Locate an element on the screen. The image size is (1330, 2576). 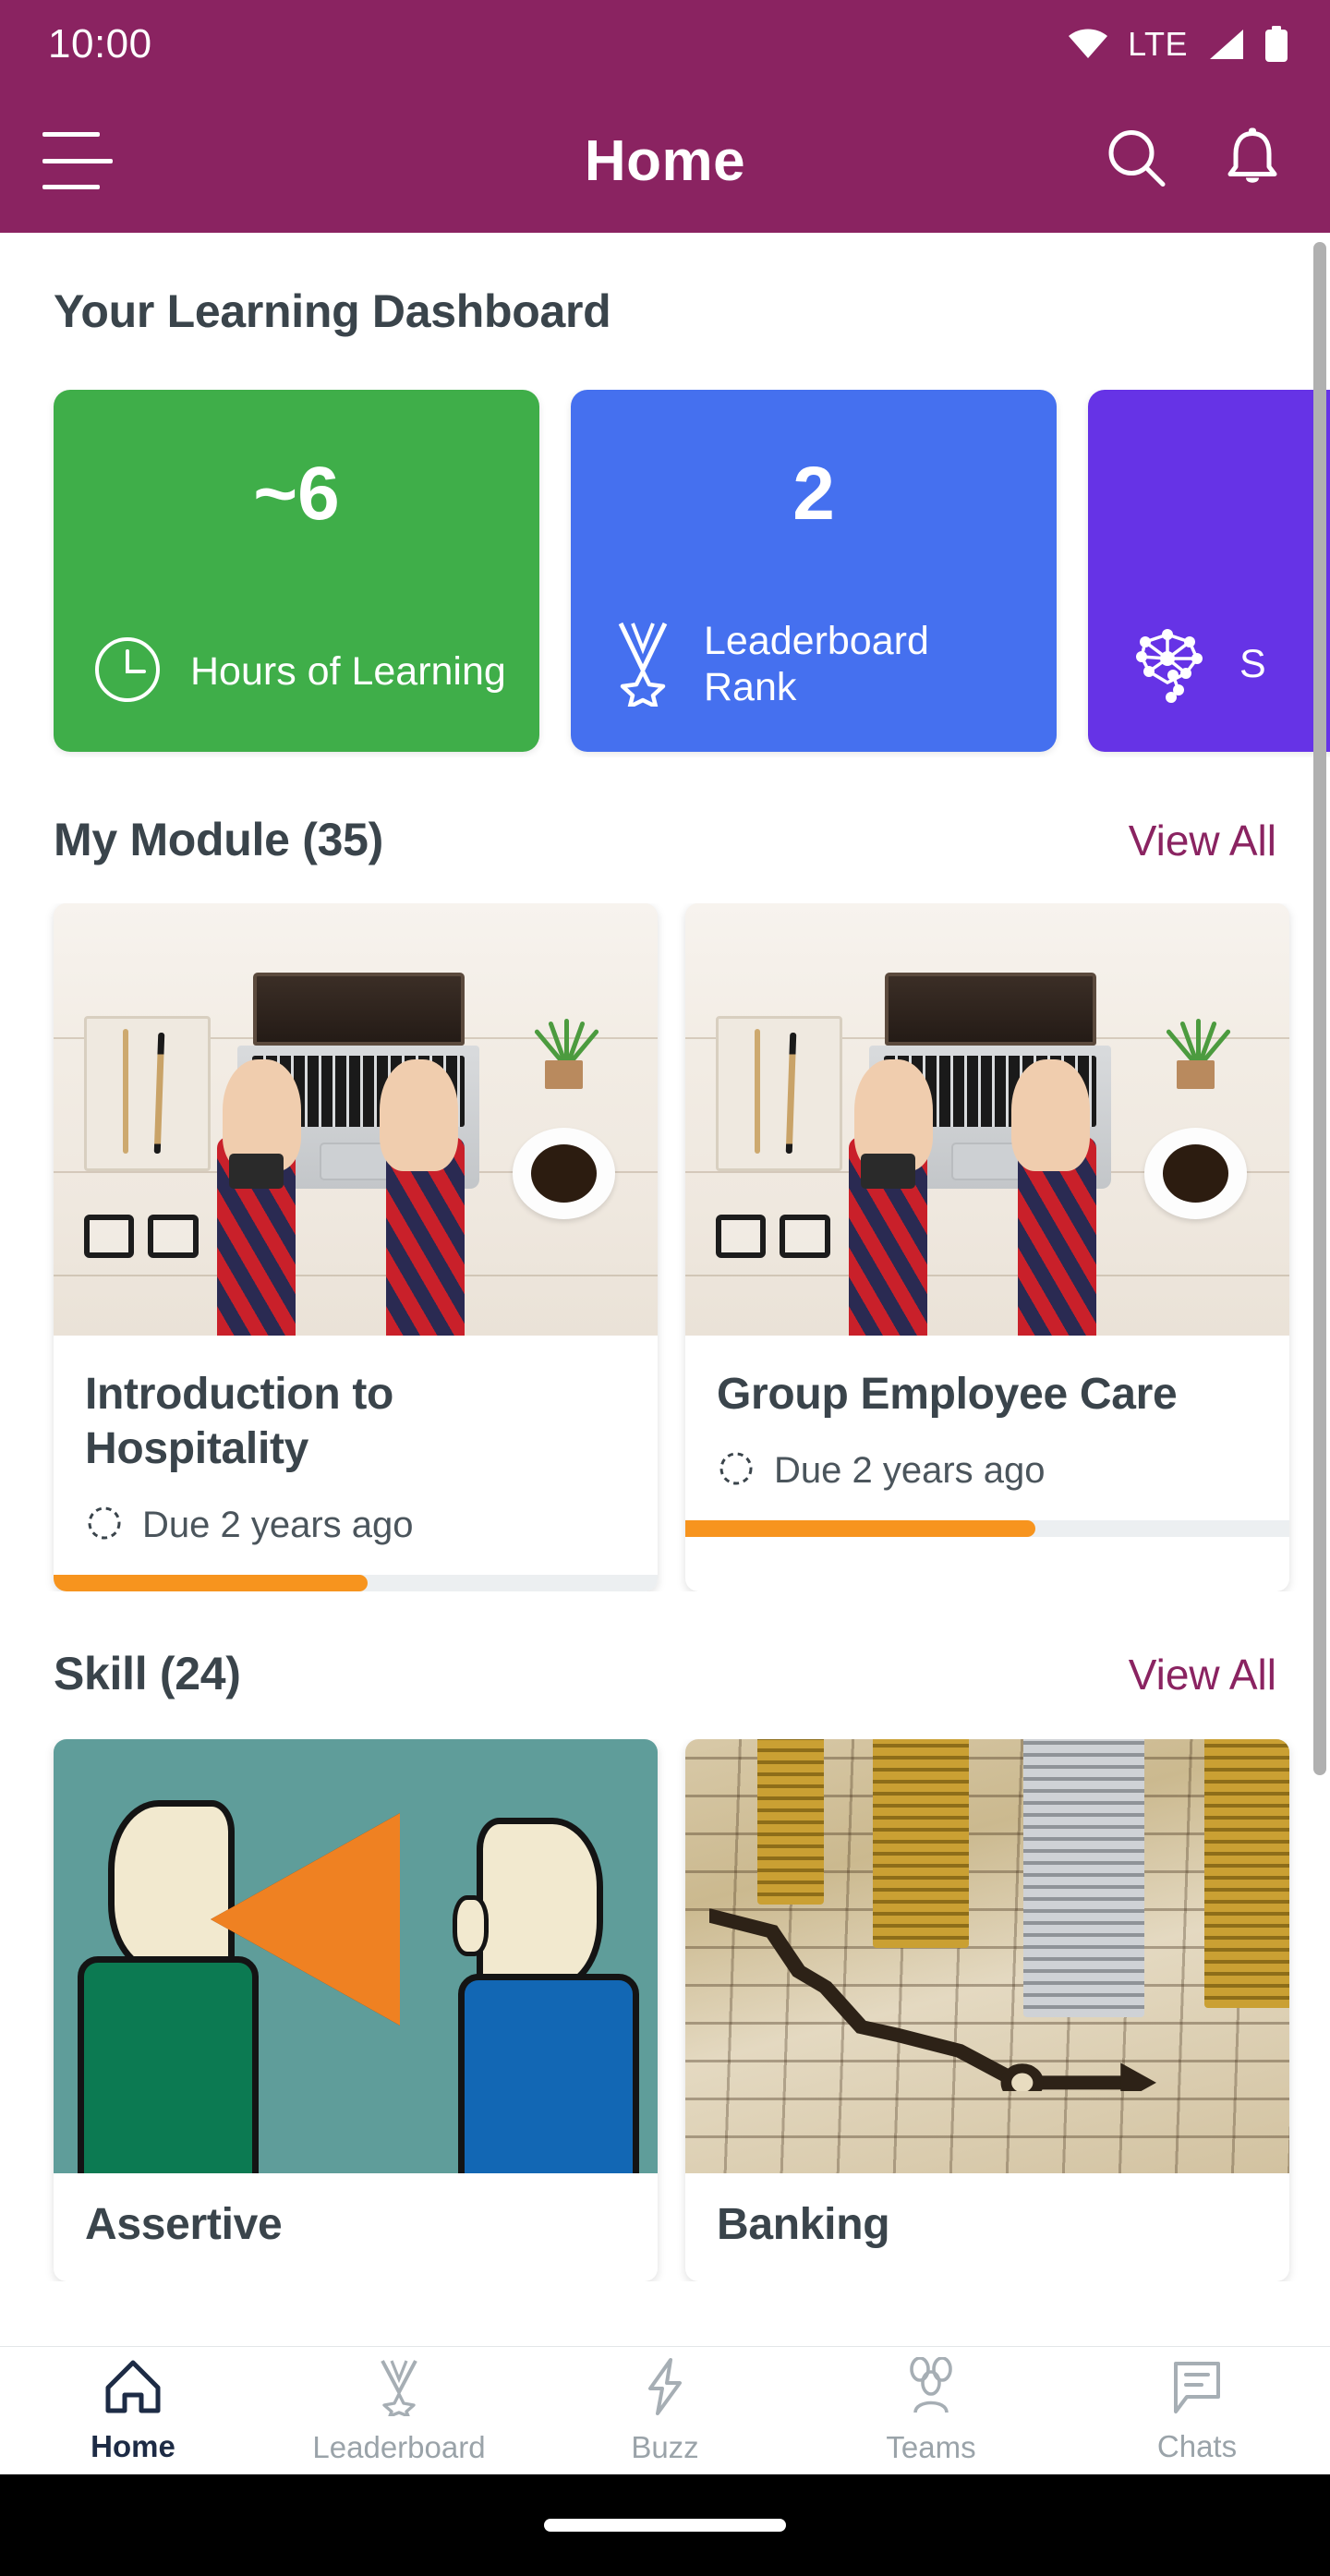
stat-card-skills: S is located at coordinates (1209, 571).